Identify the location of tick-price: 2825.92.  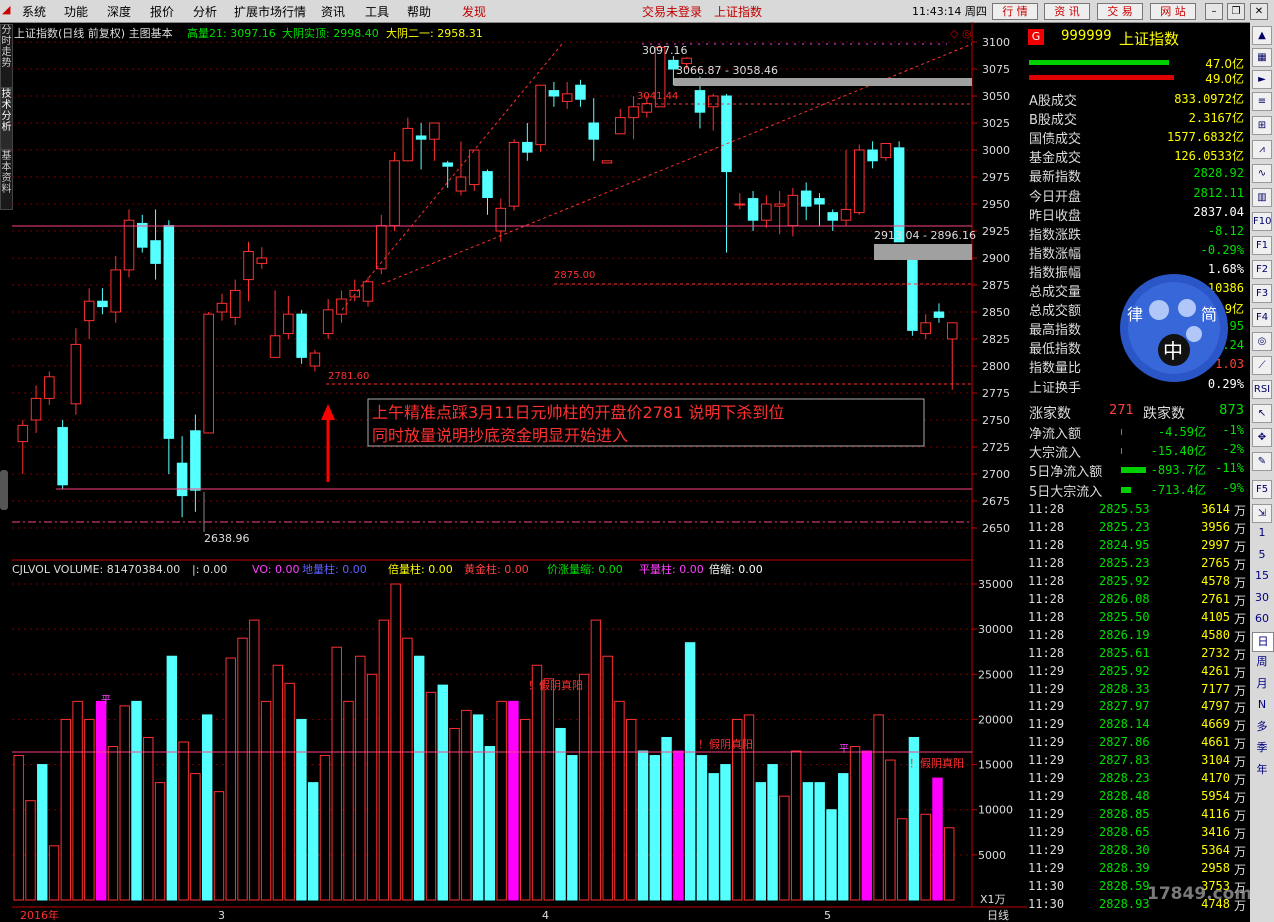
(1124, 670).